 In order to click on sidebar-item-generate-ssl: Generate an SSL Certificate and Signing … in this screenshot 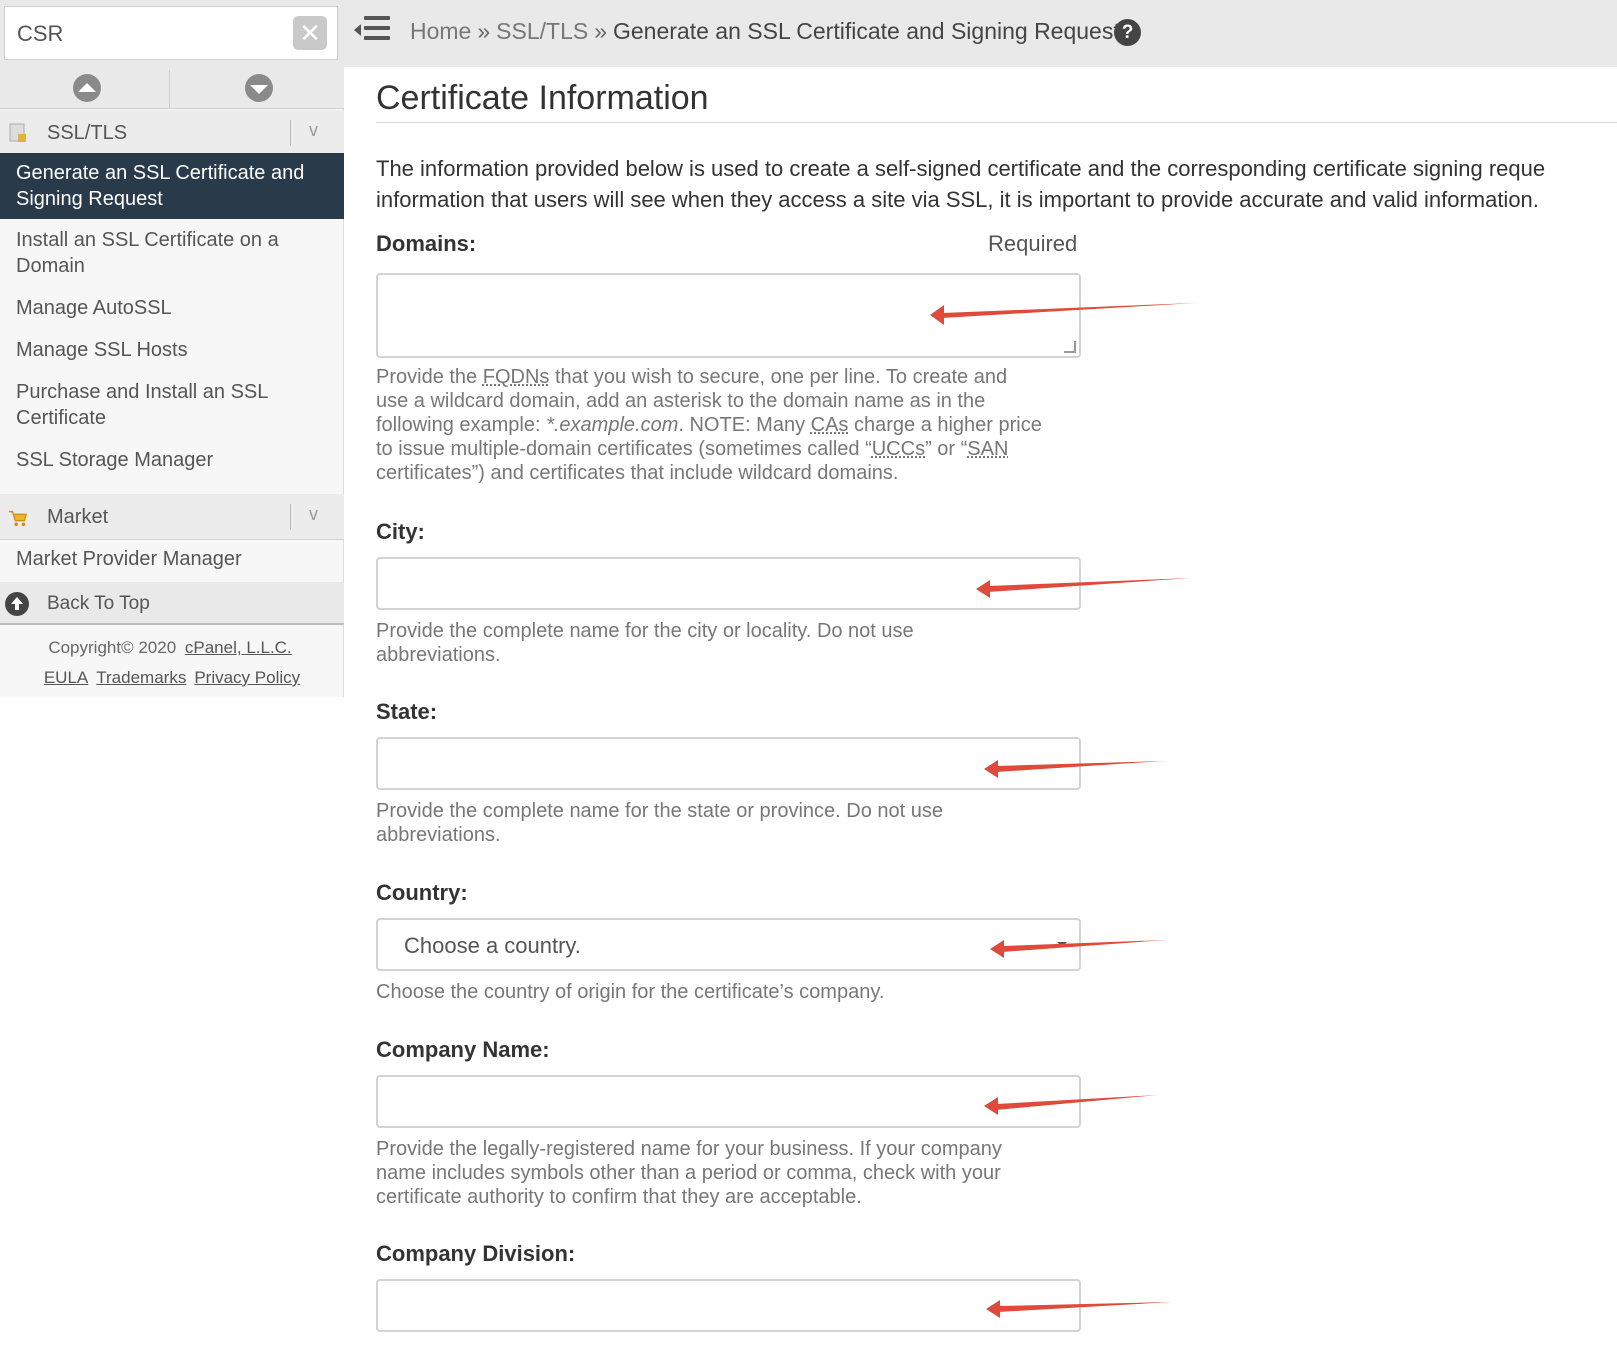, I will do `click(172, 186)`.